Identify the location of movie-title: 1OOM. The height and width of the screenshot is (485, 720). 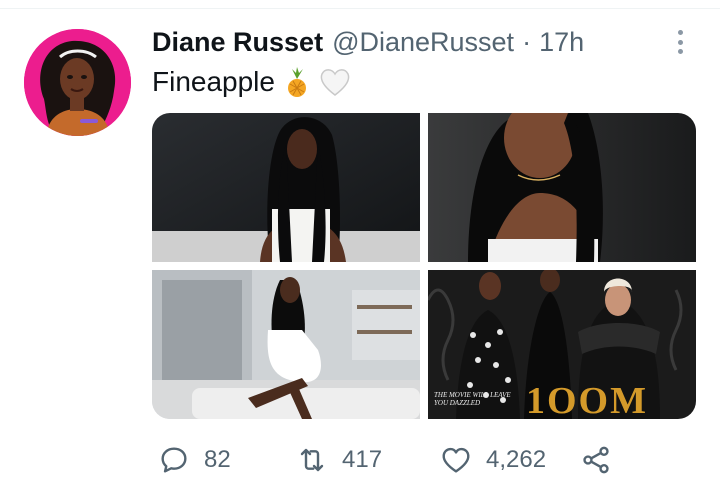
(587, 399).